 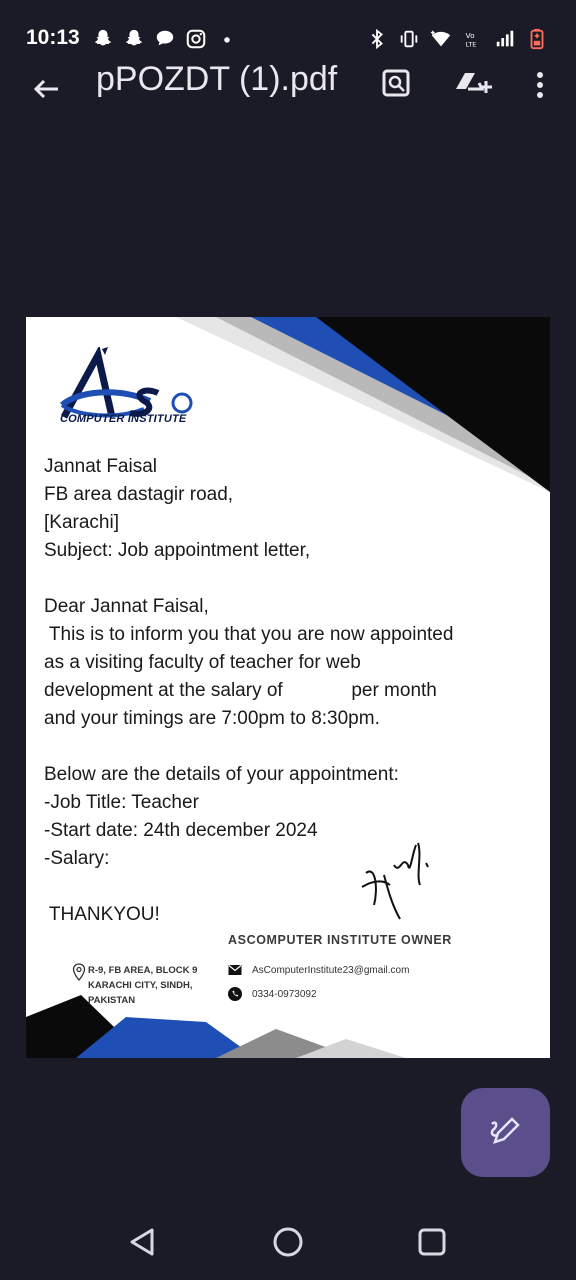 I want to click on letter-line: Jannat Faisal, so click(x=101, y=466).